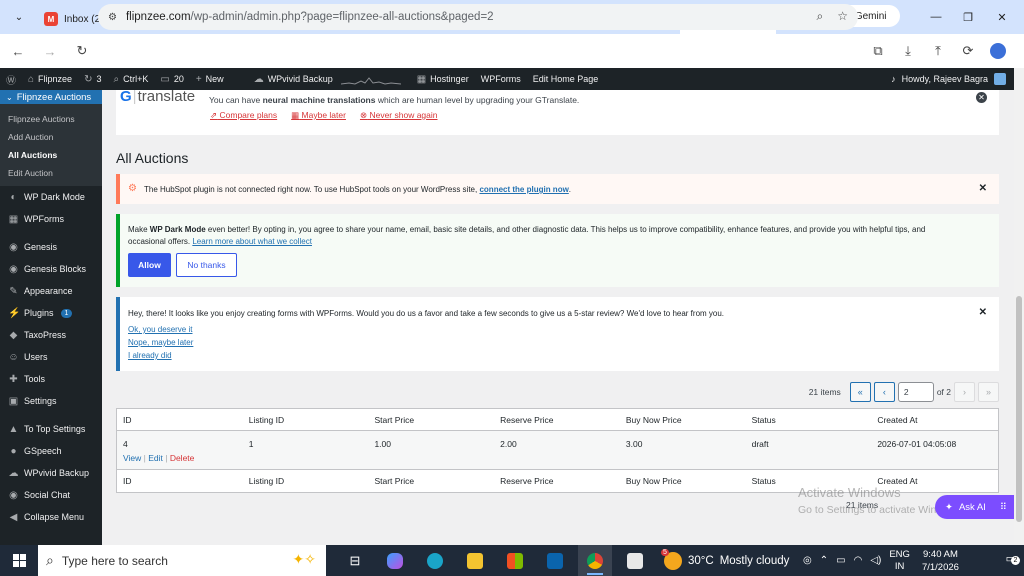 This screenshot has width=1024, height=576. I want to click on site-name-link: ⌂ Flipnzee, so click(50, 79).